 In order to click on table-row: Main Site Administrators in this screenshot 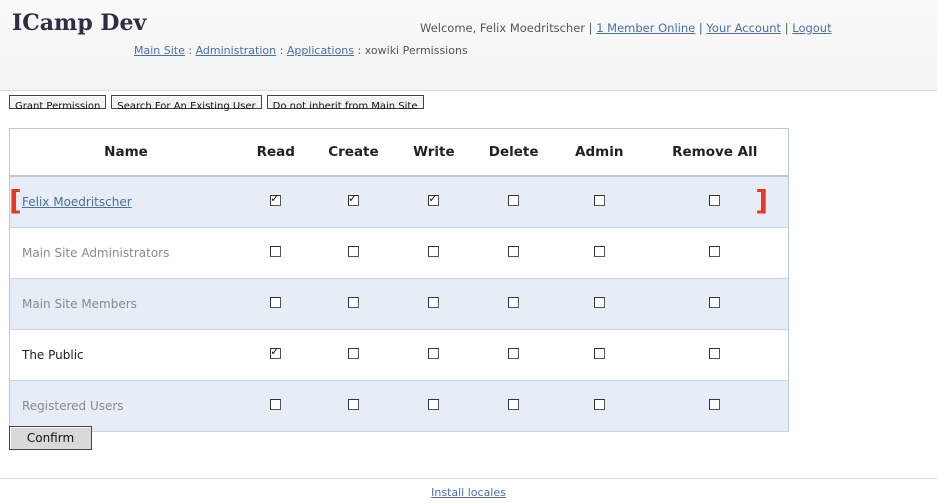, I will do `click(399, 253)`.